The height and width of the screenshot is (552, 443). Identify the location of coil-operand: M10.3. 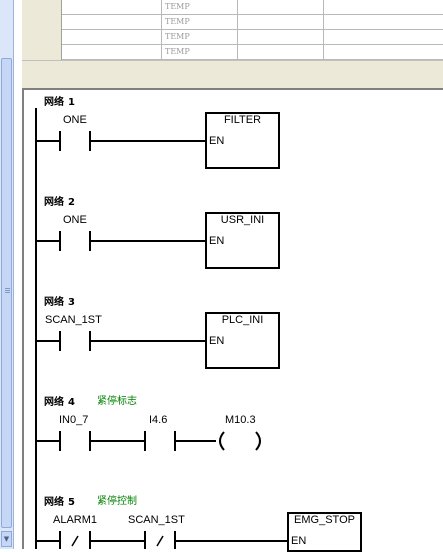
(240, 420).